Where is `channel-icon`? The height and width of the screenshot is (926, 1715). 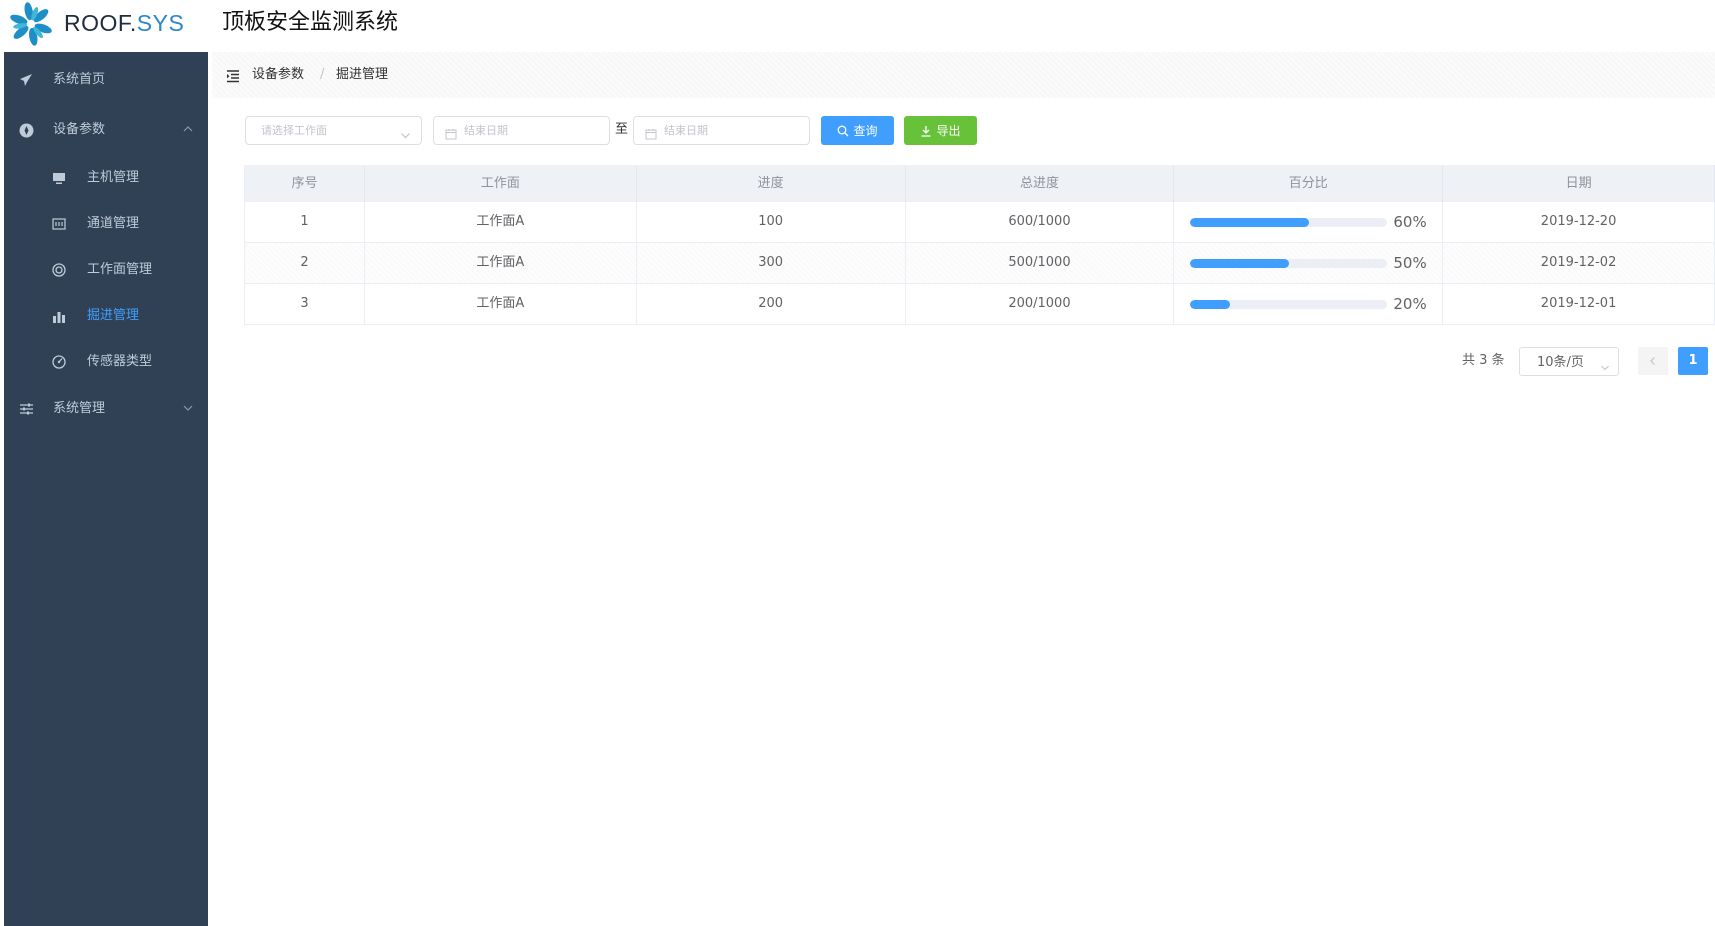 channel-icon is located at coordinates (59, 224).